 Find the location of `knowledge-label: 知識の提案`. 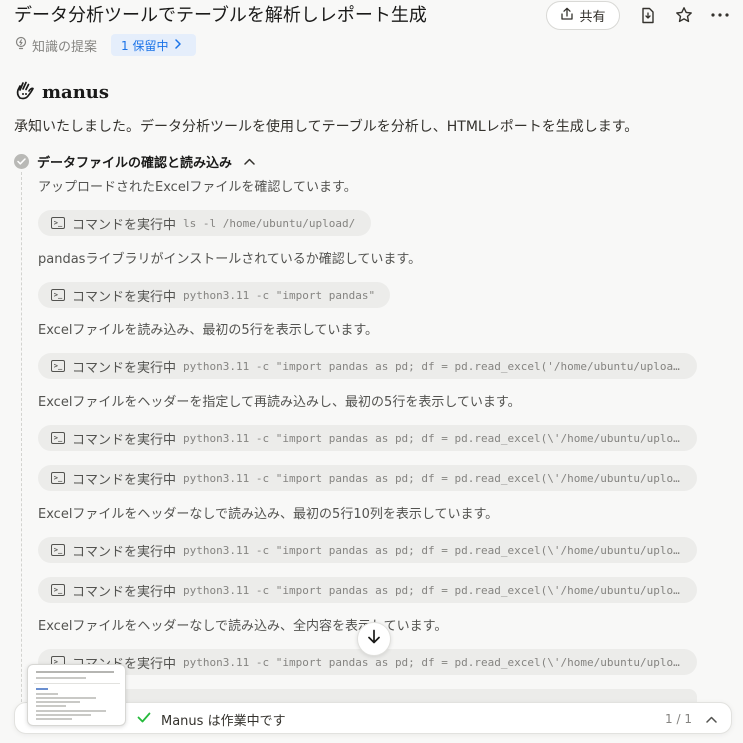

knowledge-label: 知識の提案 is located at coordinates (65, 47).